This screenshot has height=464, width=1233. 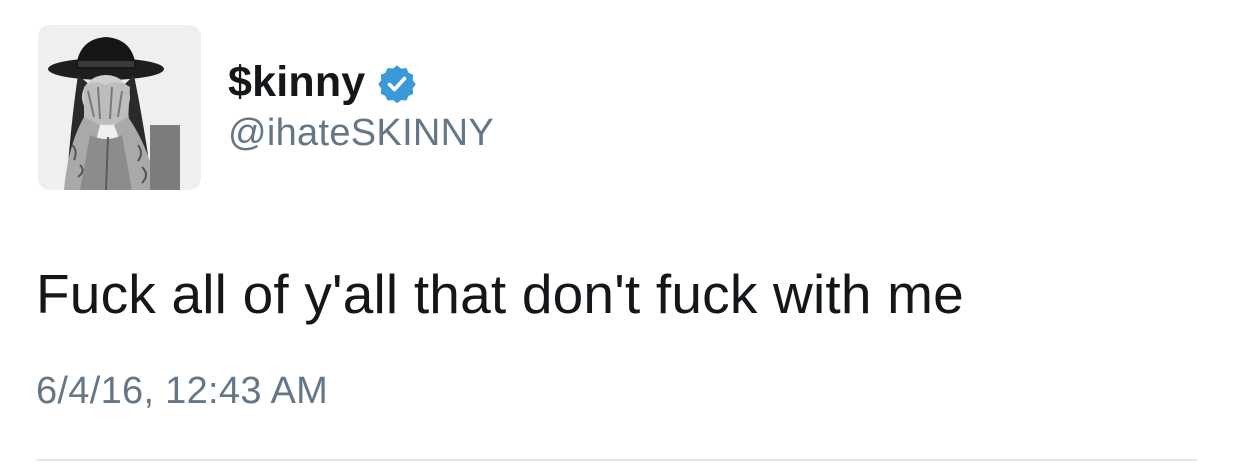 What do you see at coordinates (397, 84) in the screenshot?
I see `verified-badge-icon` at bounding box center [397, 84].